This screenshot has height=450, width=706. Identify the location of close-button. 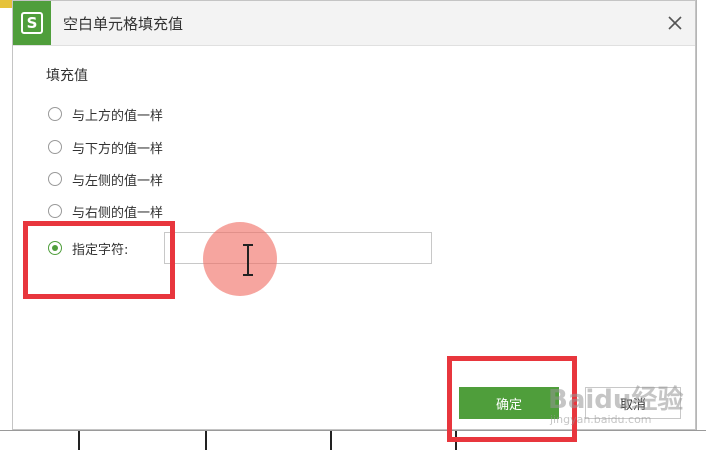
(675, 23).